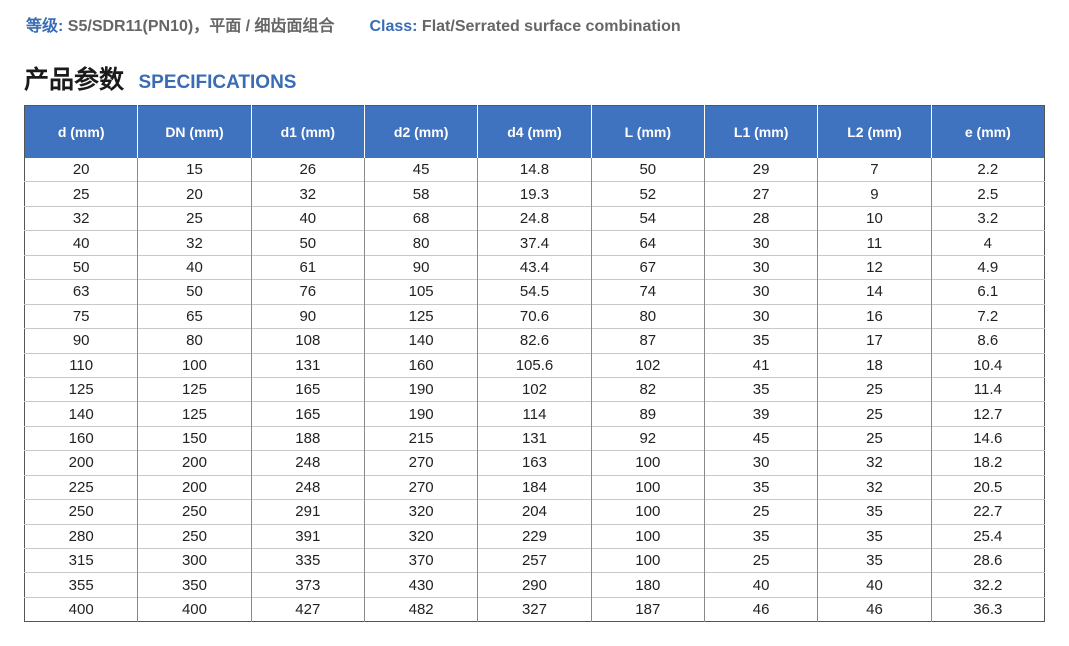  Describe the element at coordinates (987, 194) in the screenshot. I see `table-cell: 2.5` at that location.